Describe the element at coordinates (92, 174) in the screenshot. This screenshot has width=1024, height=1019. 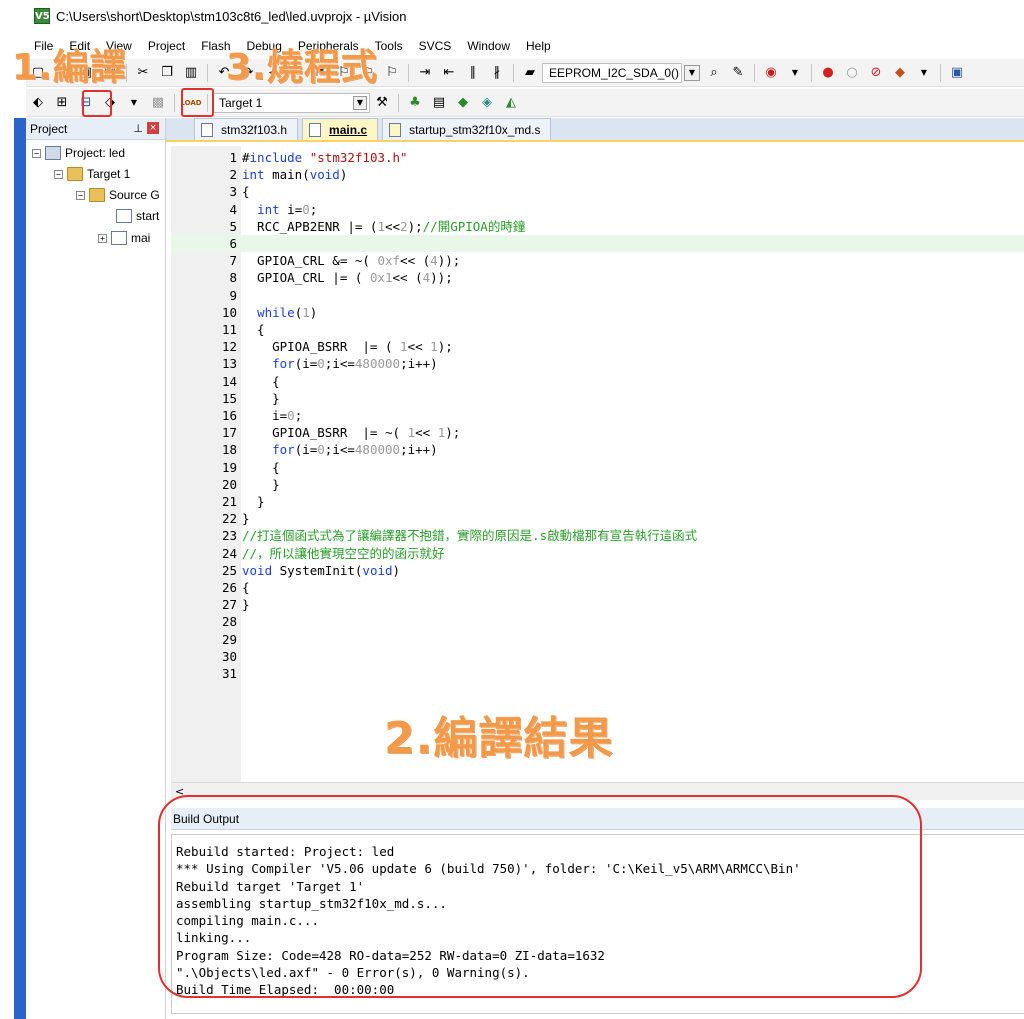
I see `tree-item-target: − Target 1` at that location.